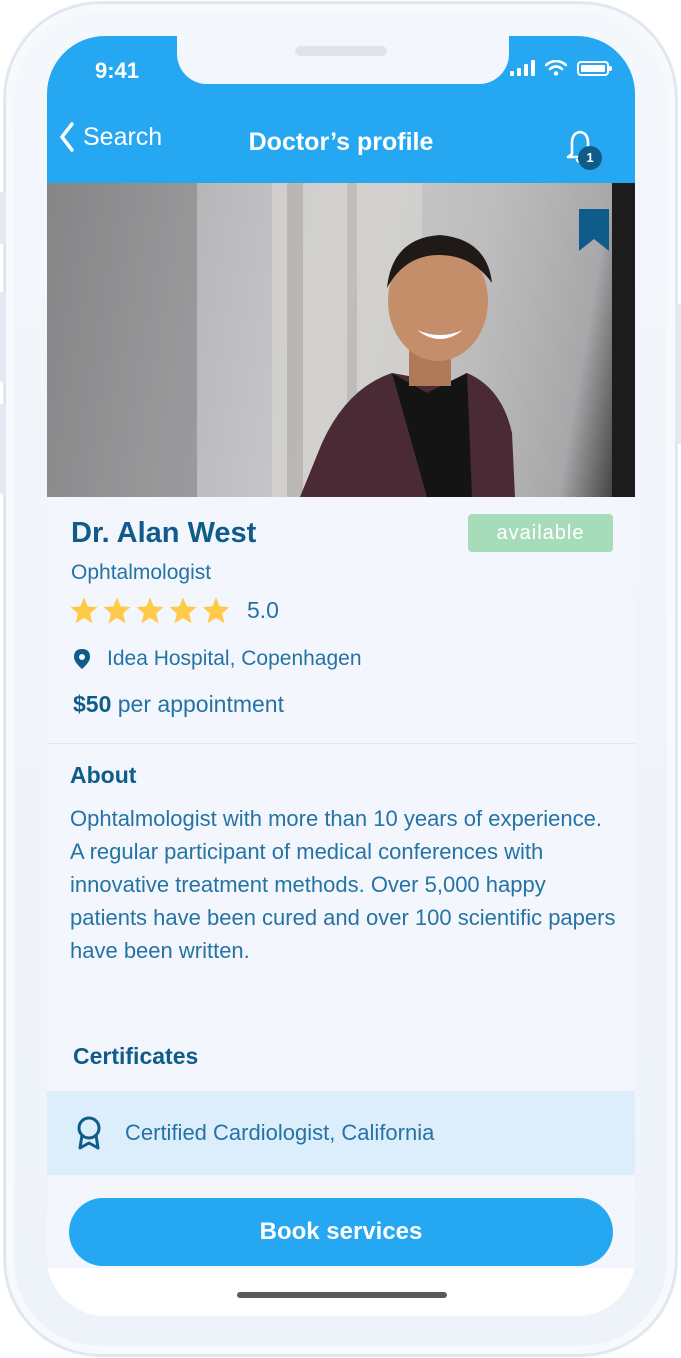 The image size is (681, 1358). I want to click on certificate-item: Certified Cardiologist, California, so click(341, 1133).